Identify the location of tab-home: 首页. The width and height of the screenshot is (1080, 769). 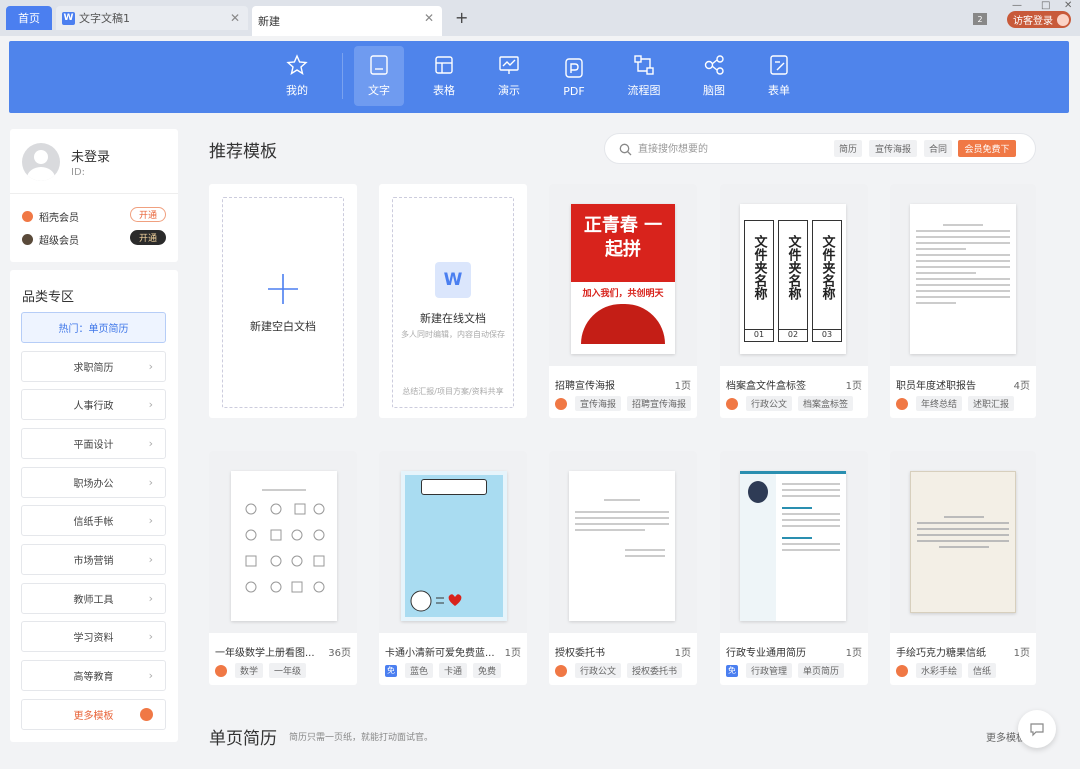
(29, 18).